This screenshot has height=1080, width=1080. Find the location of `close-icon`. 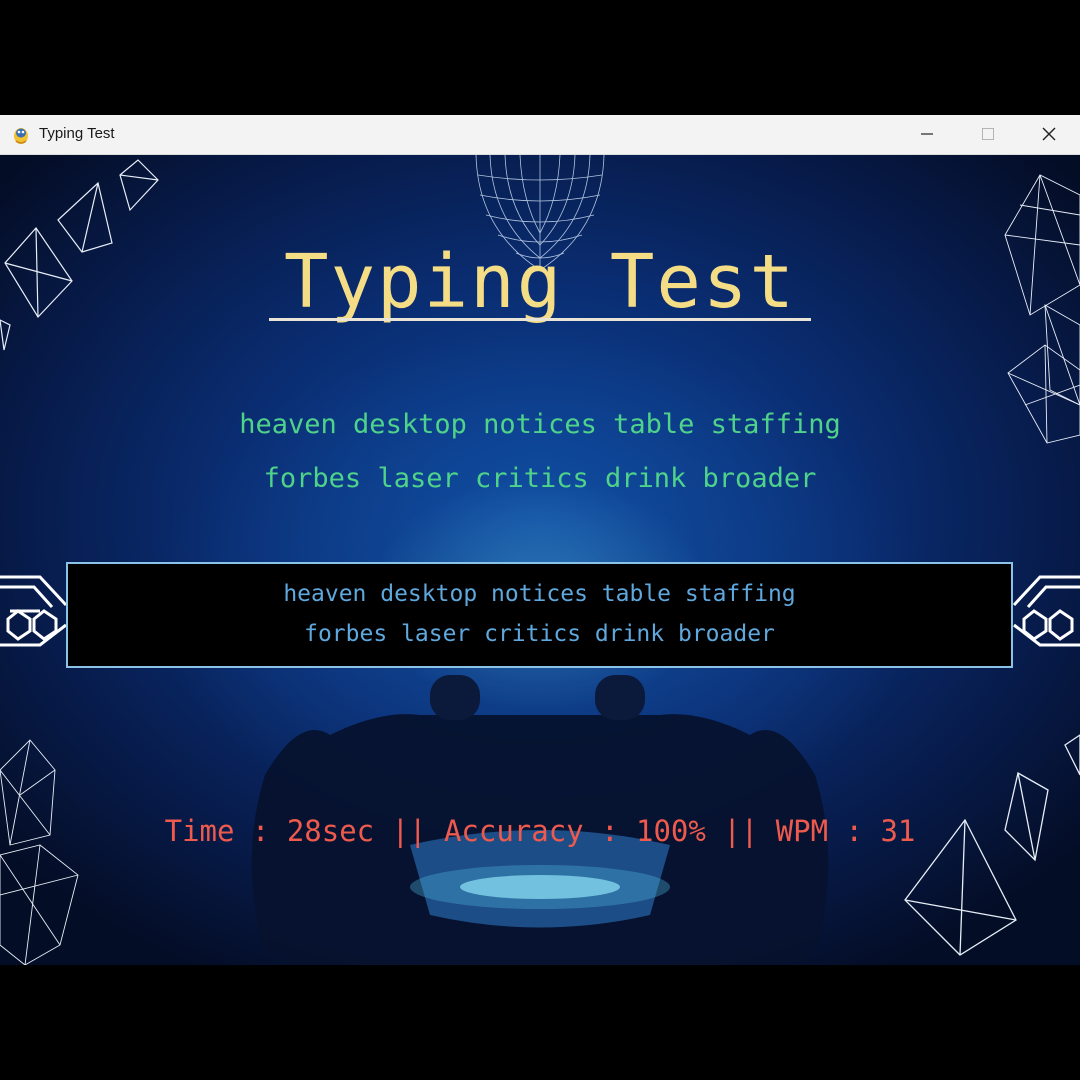

close-icon is located at coordinates (1049, 134).